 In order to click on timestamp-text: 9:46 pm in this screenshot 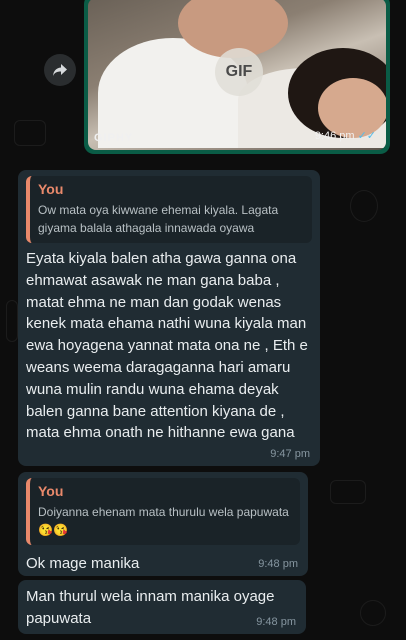, I will do `click(334, 135)`.